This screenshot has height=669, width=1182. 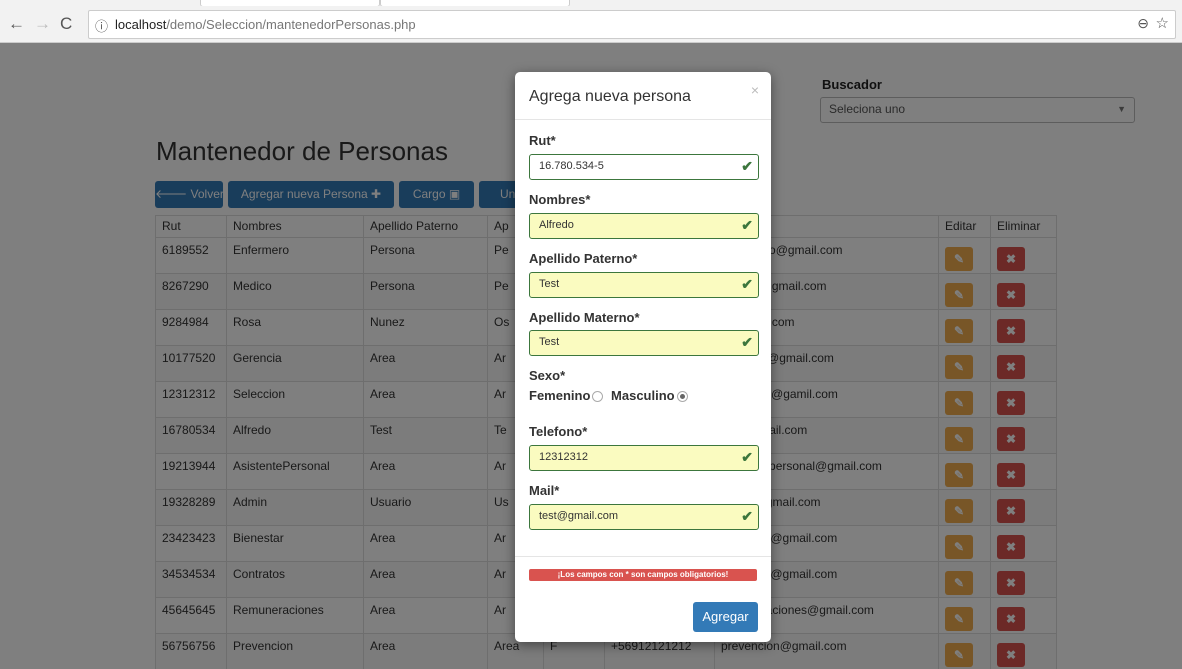 What do you see at coordinates (563, 457) in the screenshot?
I see `telefono-input-value: 12312312` at bounding box center [563, 457].